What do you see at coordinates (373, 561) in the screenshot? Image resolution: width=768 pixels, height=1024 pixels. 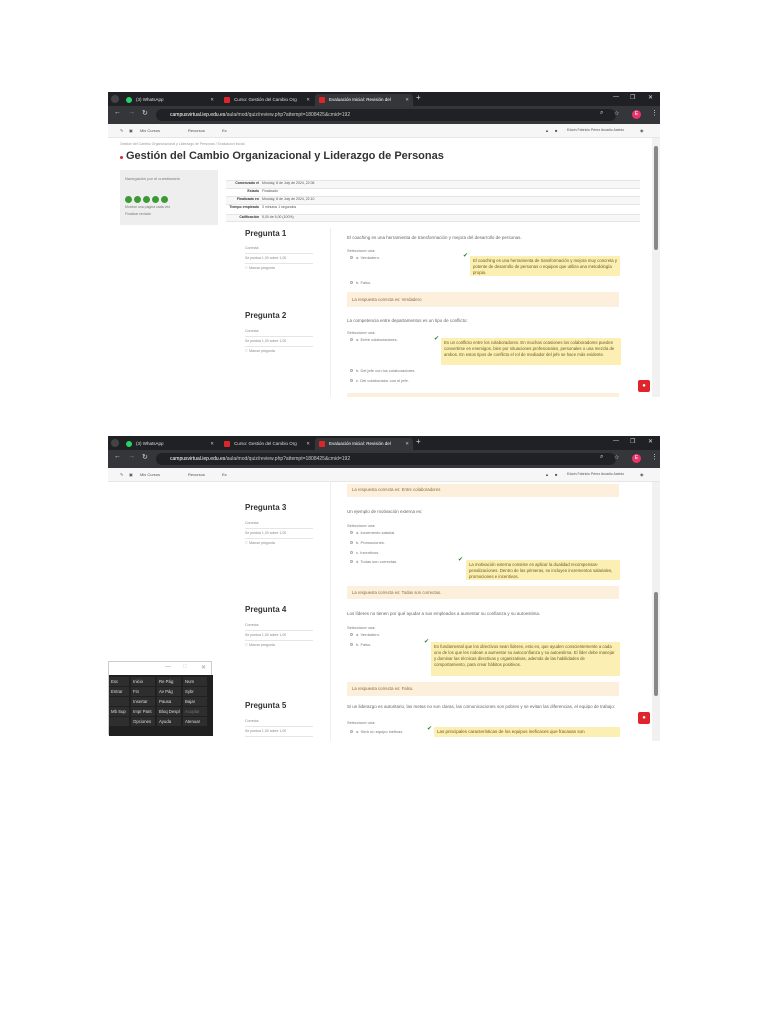 I see `option-d: d. Todas son correctas.` at bounding box center [373, 561].